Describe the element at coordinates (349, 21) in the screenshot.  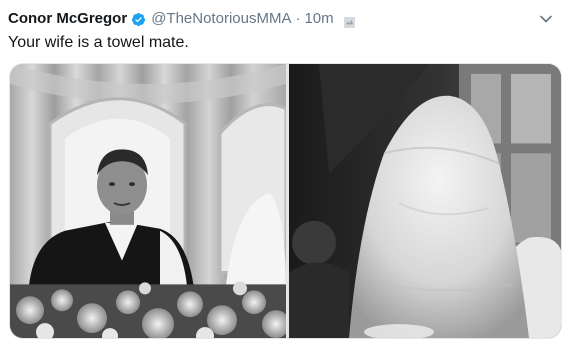
I see `bird-icon` at that location.